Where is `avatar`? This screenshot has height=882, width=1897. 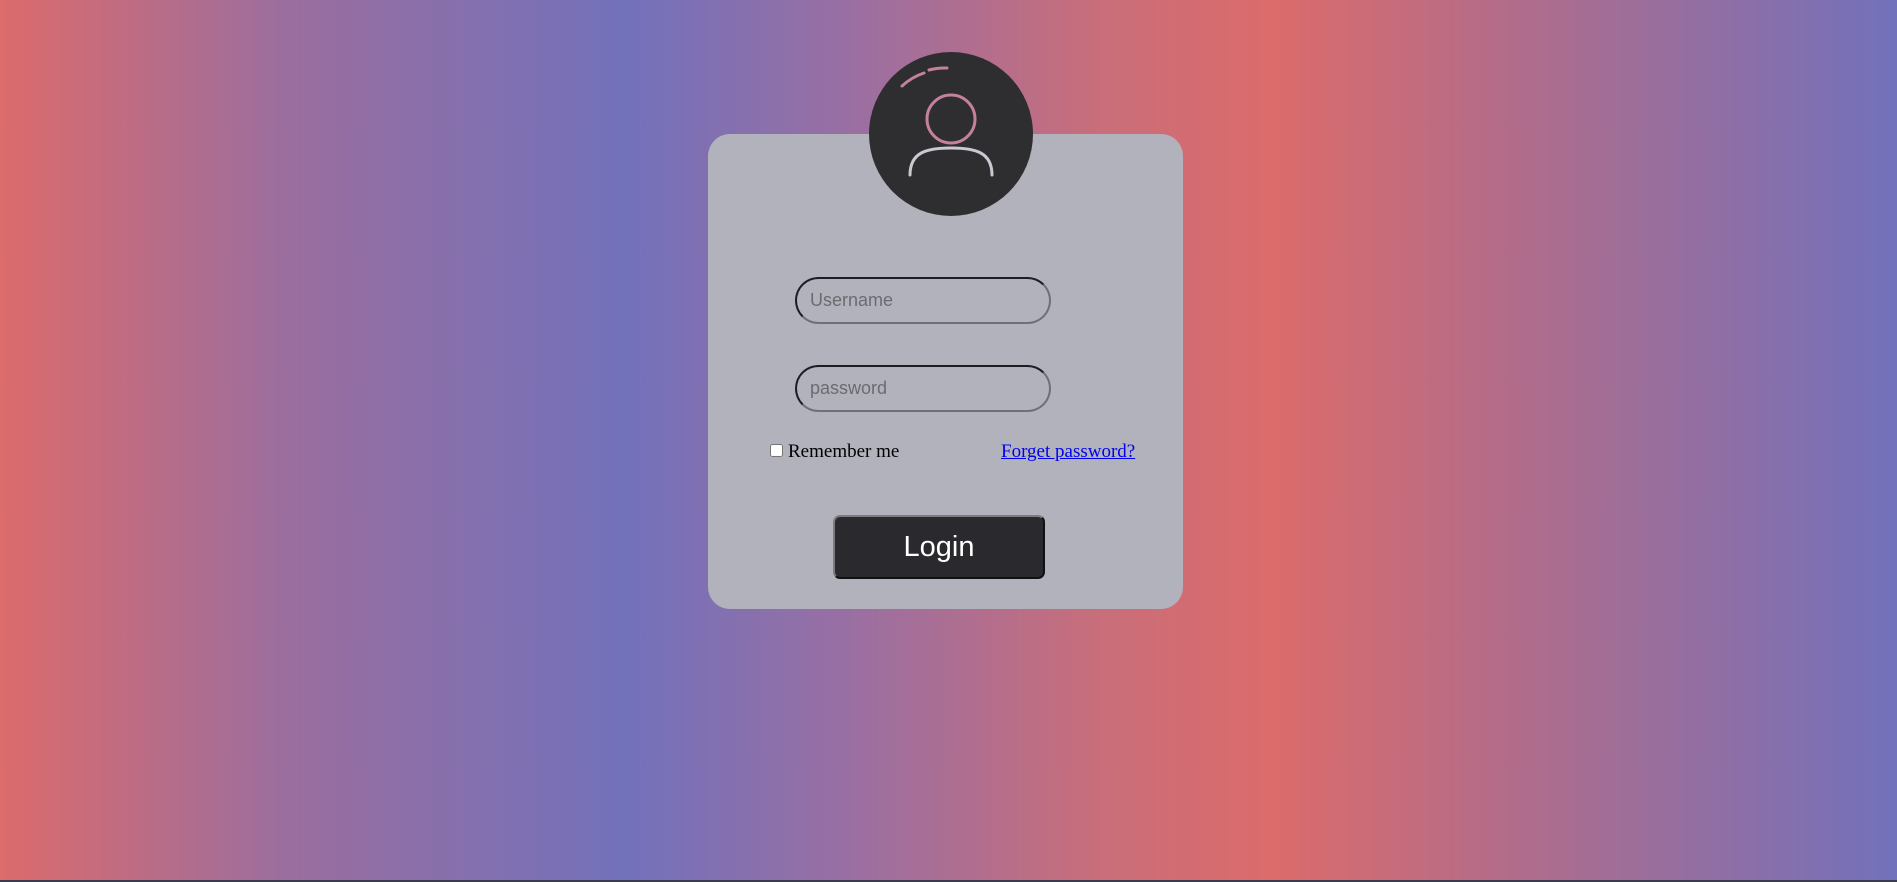
avatar is located at coordinates (951, 134).